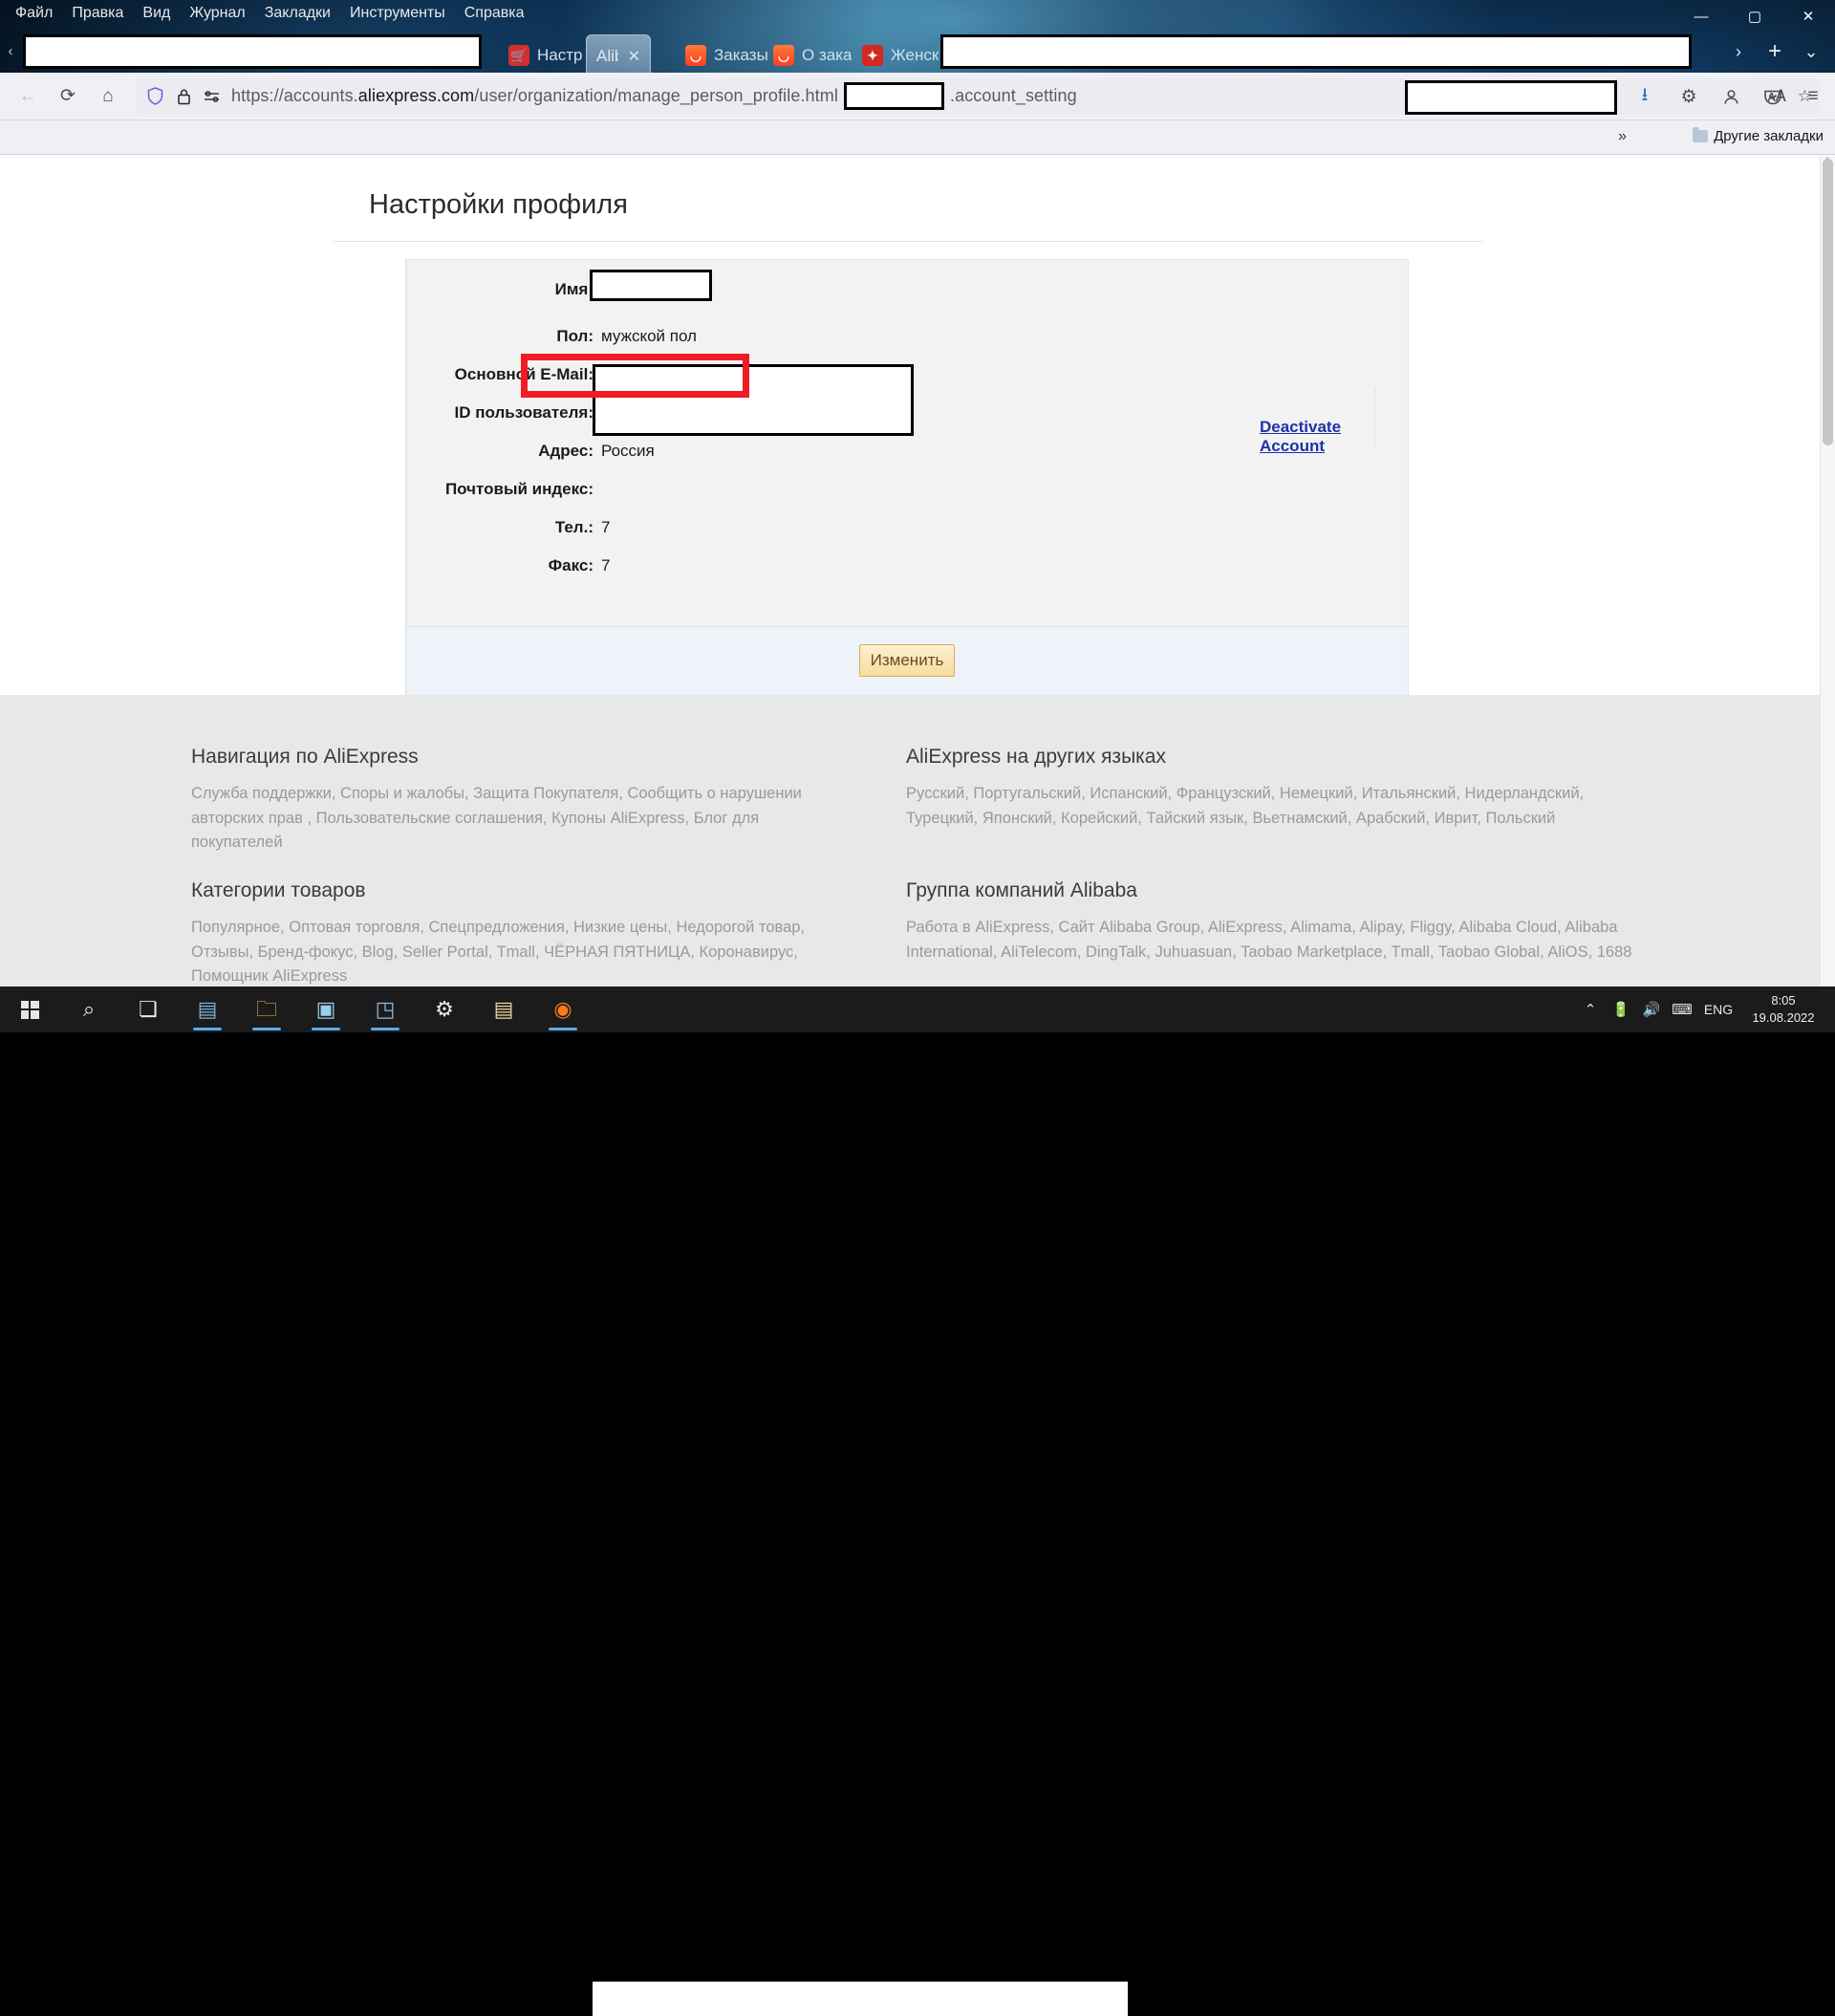 The height and width of the screenshot is (2016, 1835). Describe the element at coordinates (634, 56) in the screenshot. I see `tab-close-icon: ✕` at that location.